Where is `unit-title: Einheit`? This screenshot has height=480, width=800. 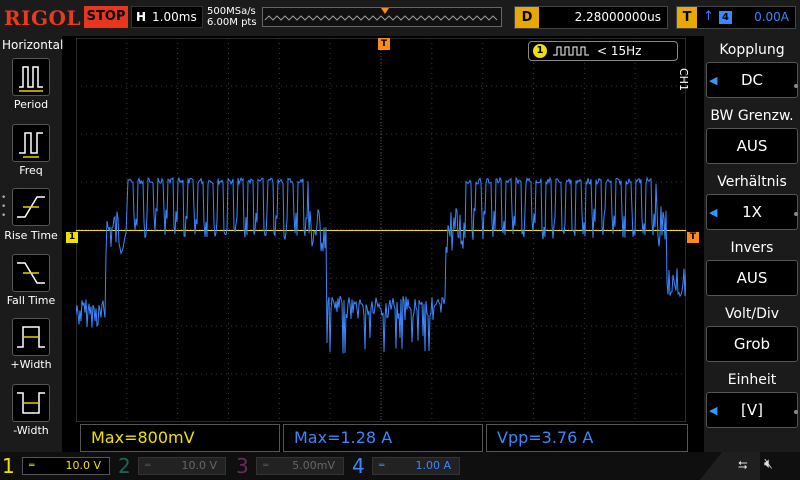 unit-title: Einheit is located at coordinates (752, 380).